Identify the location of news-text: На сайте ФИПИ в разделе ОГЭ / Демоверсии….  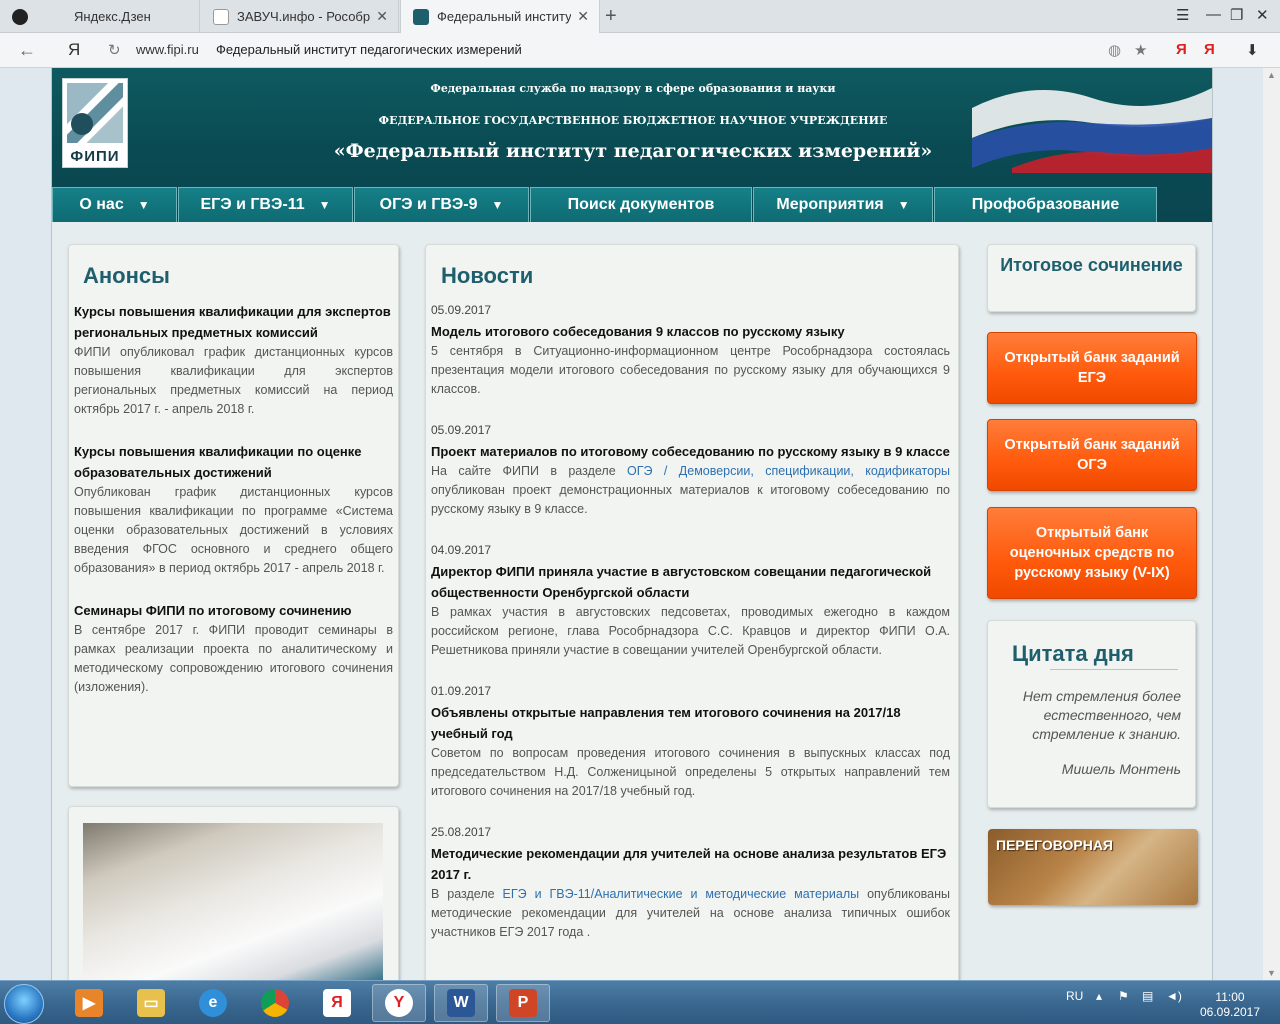
(690, 490).